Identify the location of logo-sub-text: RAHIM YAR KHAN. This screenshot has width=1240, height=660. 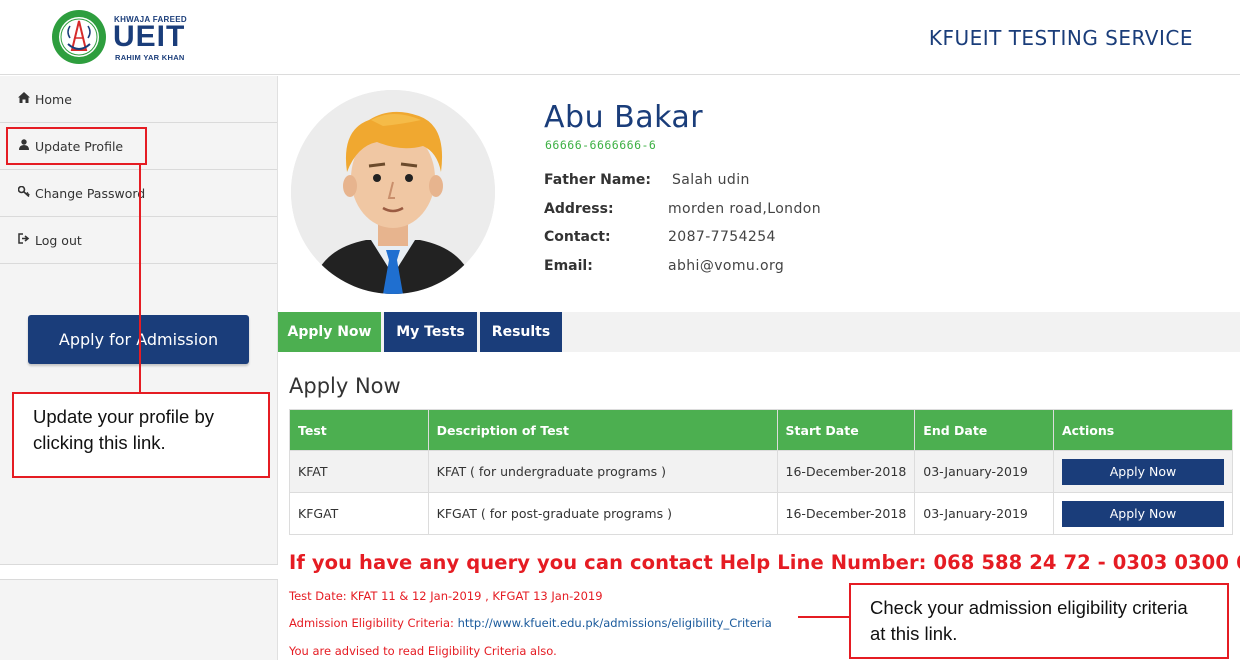
(150, 57).